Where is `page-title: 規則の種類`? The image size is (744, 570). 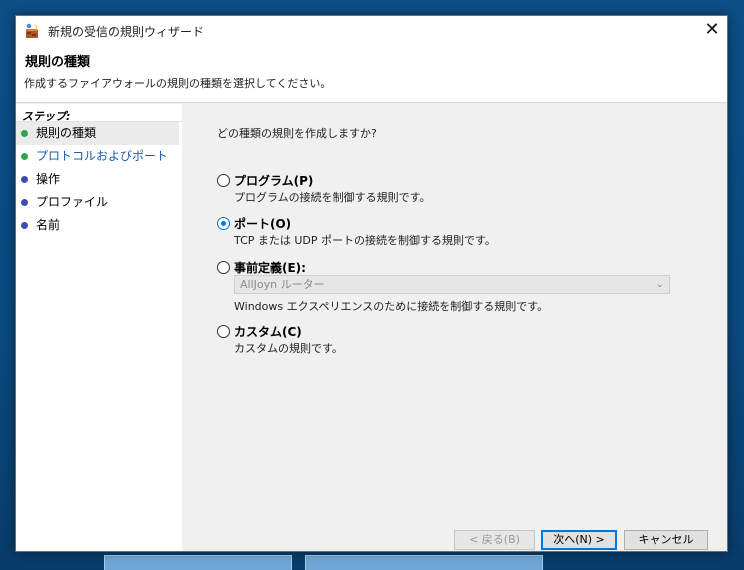 page-title: 規則の種類 is located at coordinates (58, 62).